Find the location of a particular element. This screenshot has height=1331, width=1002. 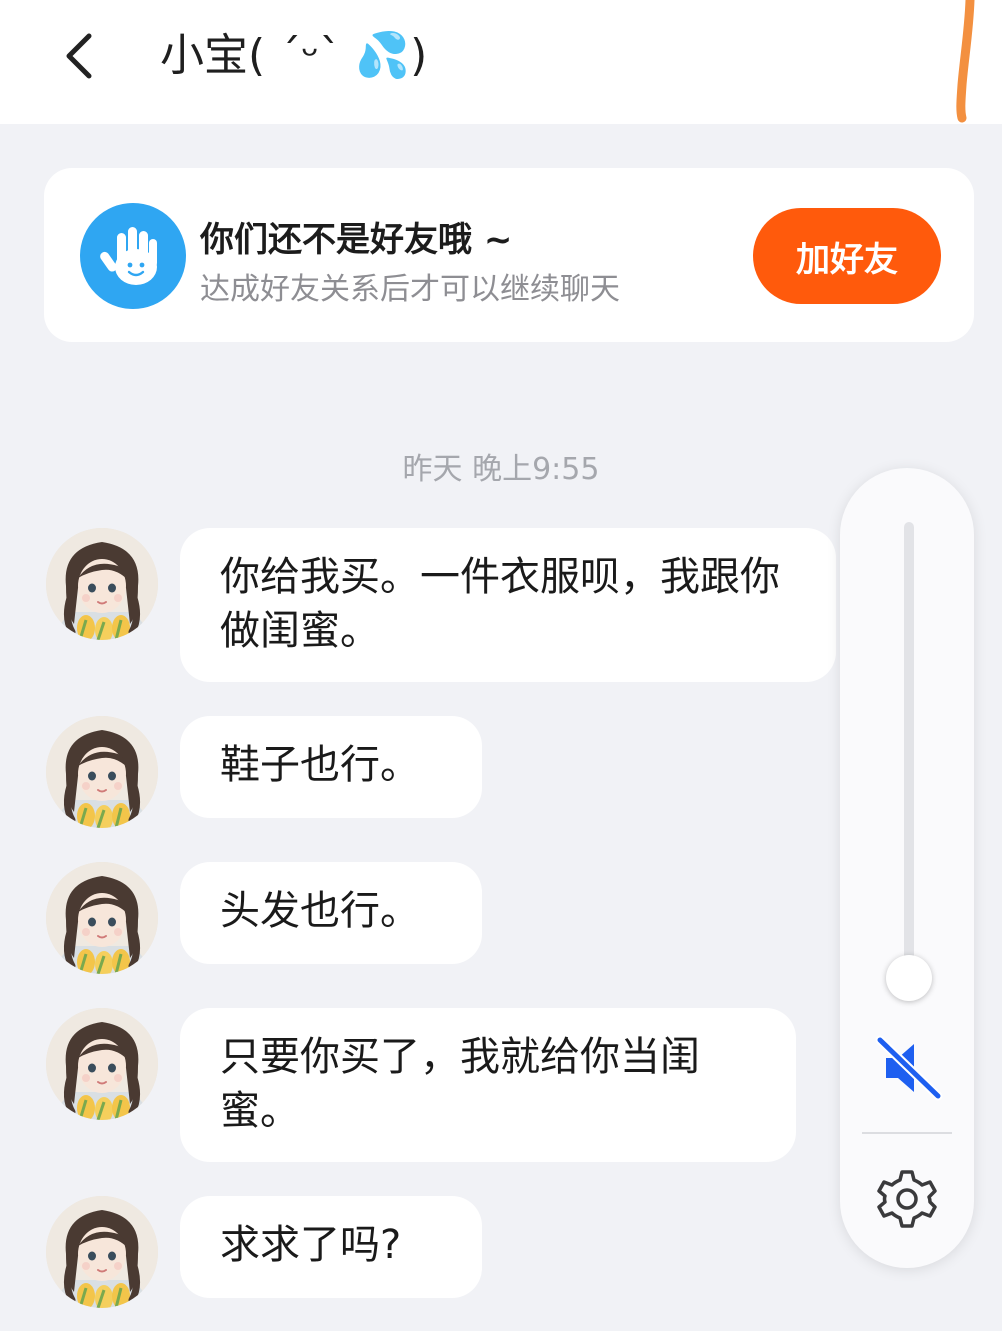

not-friends-subtitle: 达成好友关系后才可以继续聊天 is located at coordinates (410, 289).